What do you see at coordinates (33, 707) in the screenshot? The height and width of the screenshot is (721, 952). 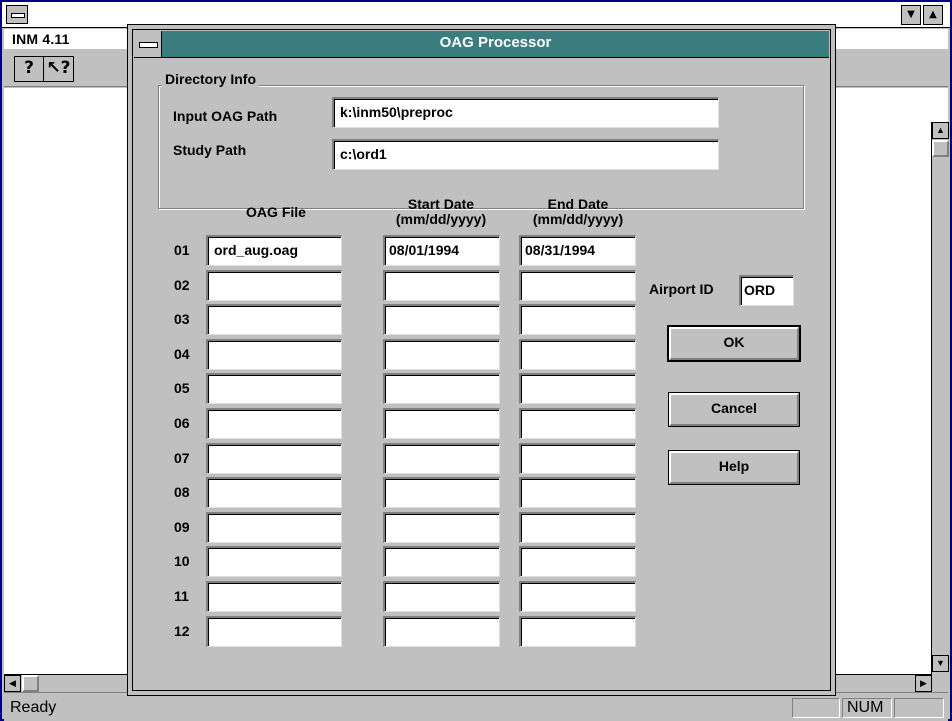 I see `status-text: Ready` at bounding box center [33, 707].